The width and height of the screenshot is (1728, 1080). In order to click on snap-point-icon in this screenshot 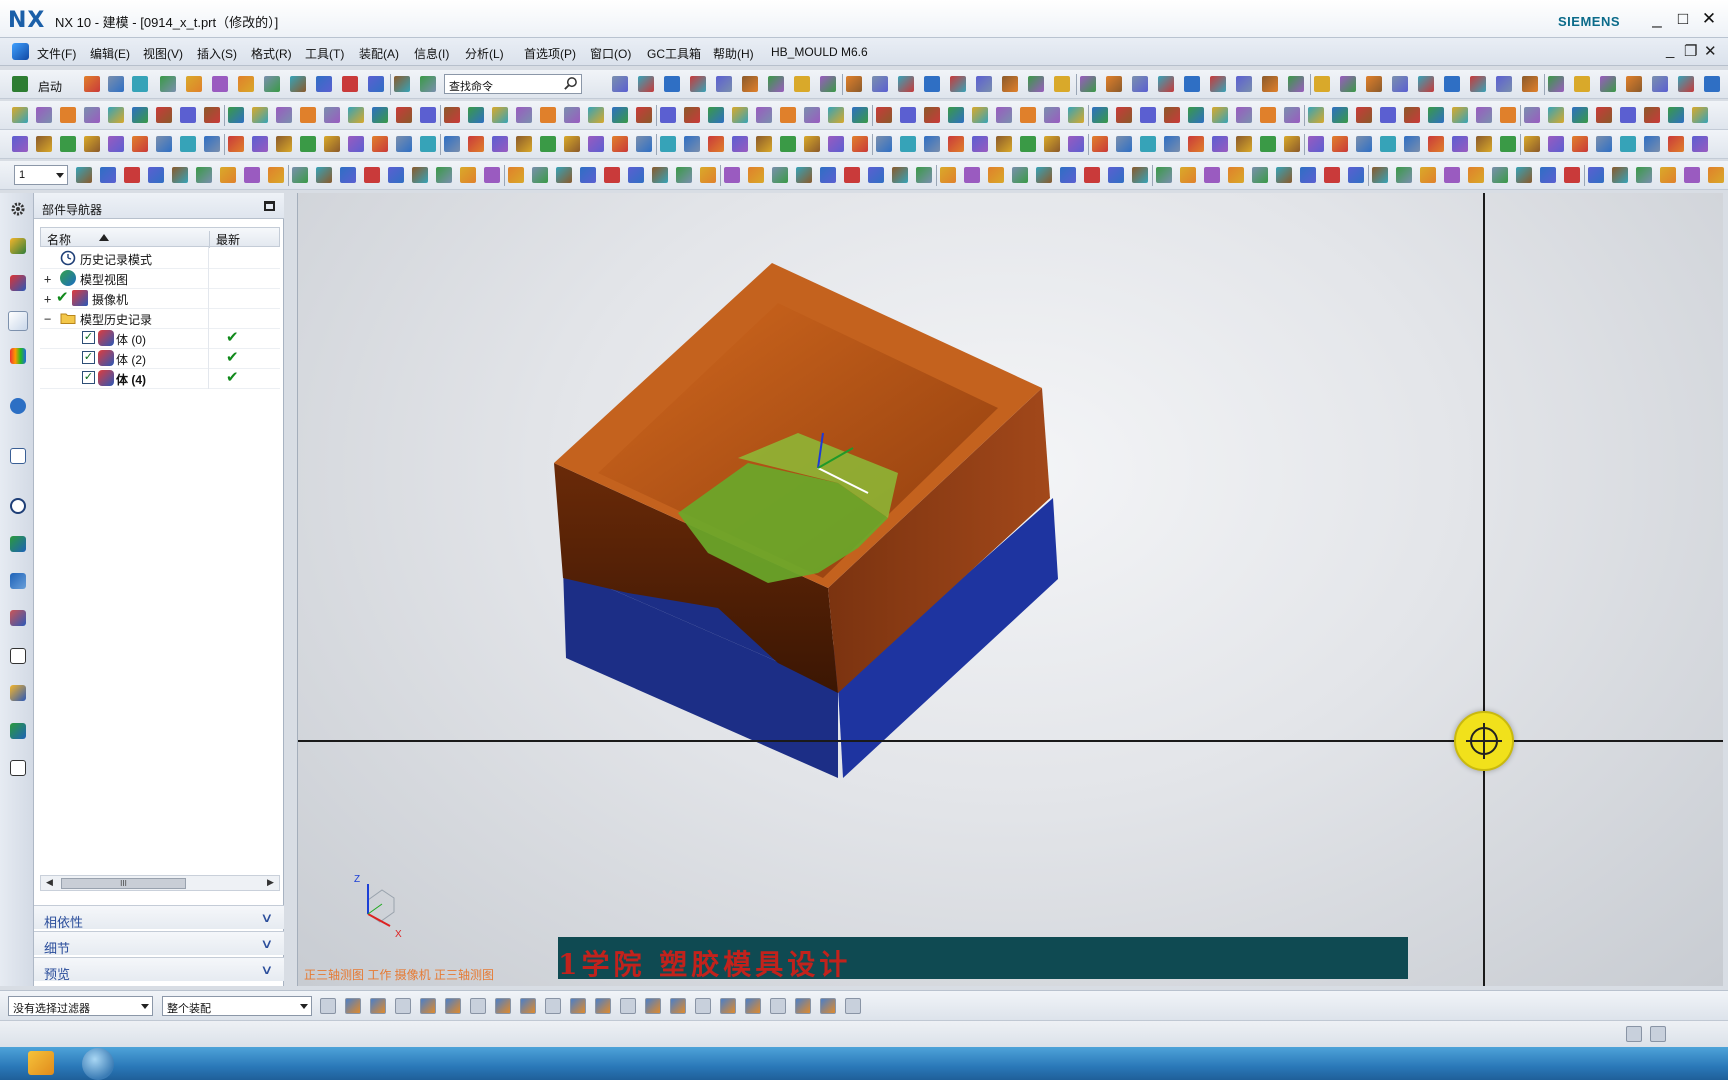, I will do `click(353, 1006)`.